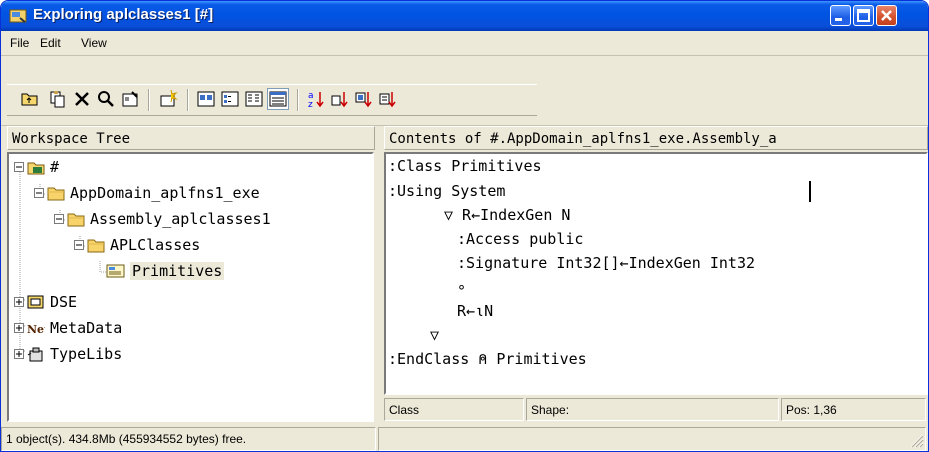 This screenshot has height=452, width=929. I want to click on find-icon, so click(106, 99).